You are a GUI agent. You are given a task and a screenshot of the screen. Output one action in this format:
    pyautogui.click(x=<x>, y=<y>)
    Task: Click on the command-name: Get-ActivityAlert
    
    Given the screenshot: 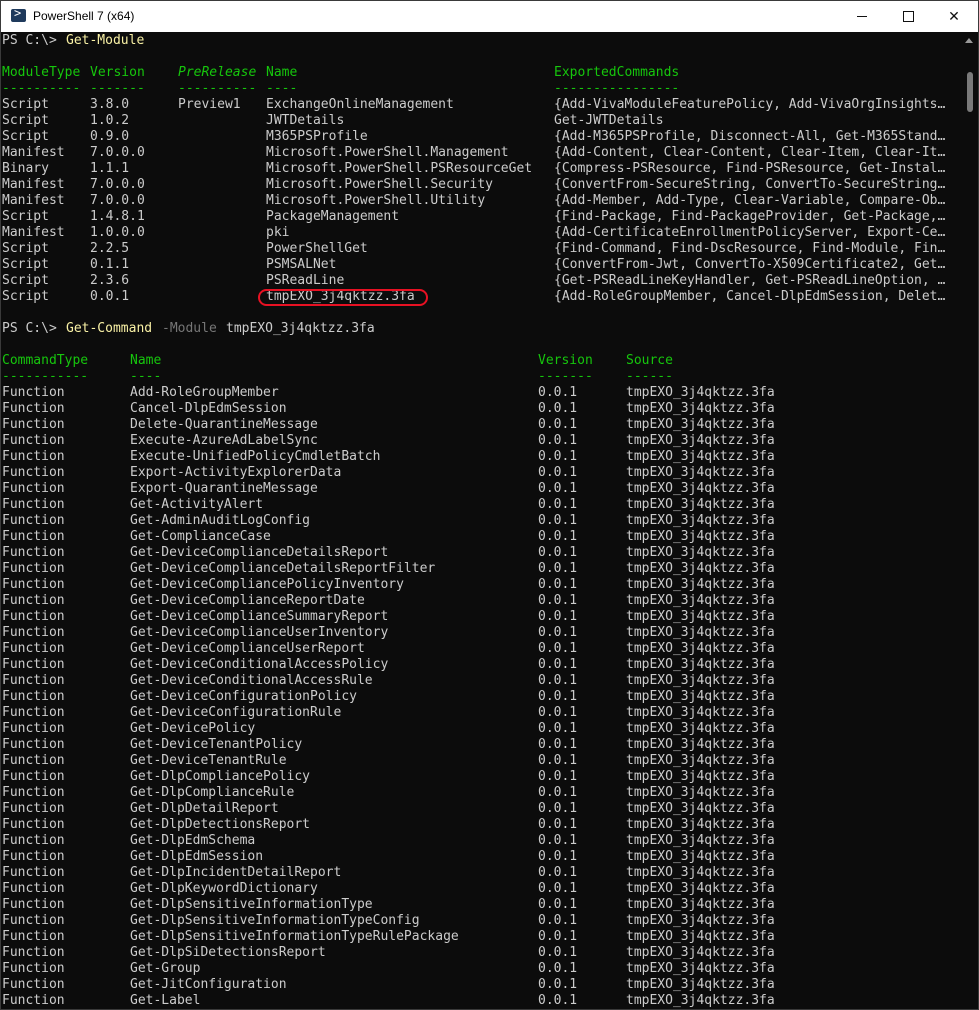 What is the action you would take?
    pyautogui.click(x=197, y=504)
    